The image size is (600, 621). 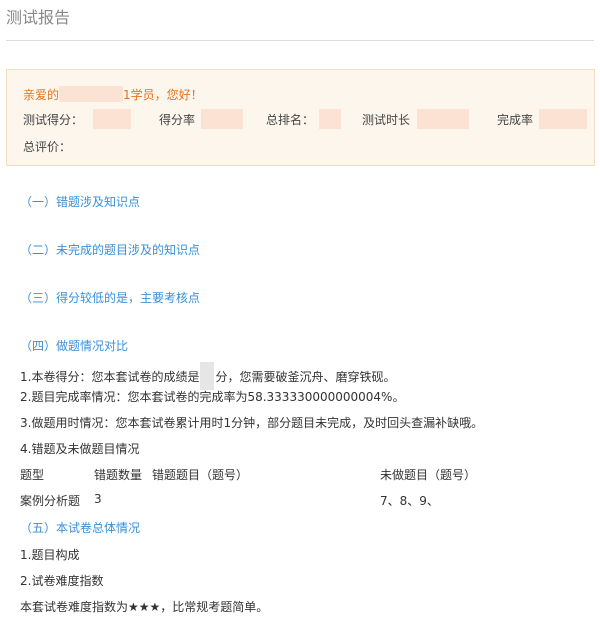 I want to click on rate-label: 得分率, so click(x=177, y=120).